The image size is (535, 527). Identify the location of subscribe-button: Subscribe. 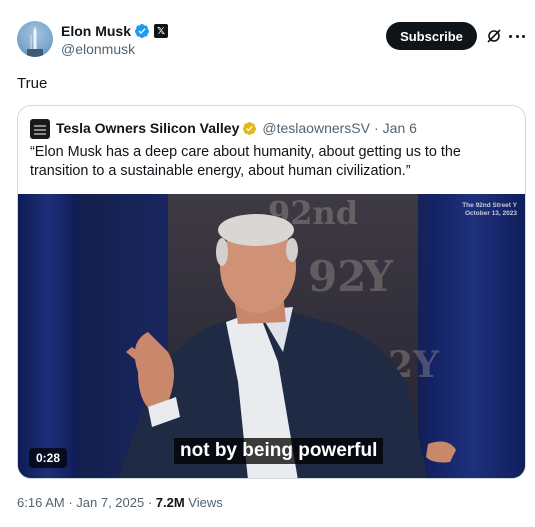
(431, 36).